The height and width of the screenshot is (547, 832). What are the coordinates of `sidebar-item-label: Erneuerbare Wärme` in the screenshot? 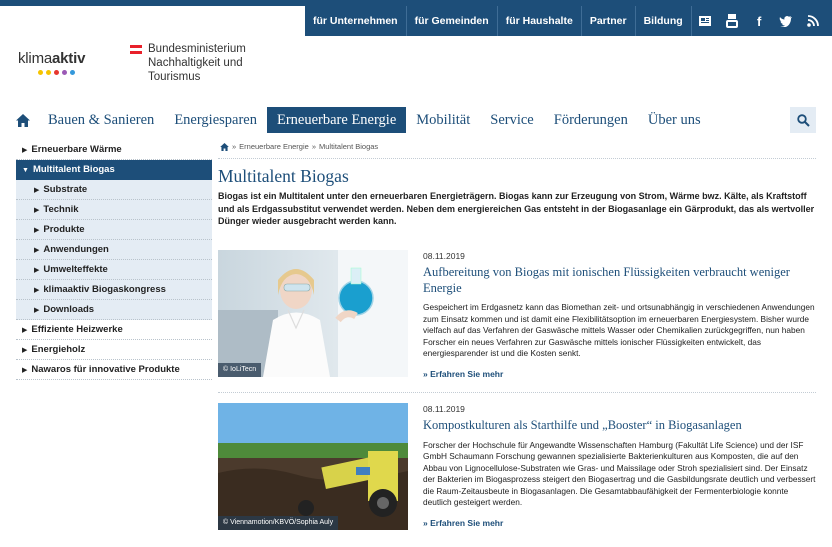 It's located at (76, 149).